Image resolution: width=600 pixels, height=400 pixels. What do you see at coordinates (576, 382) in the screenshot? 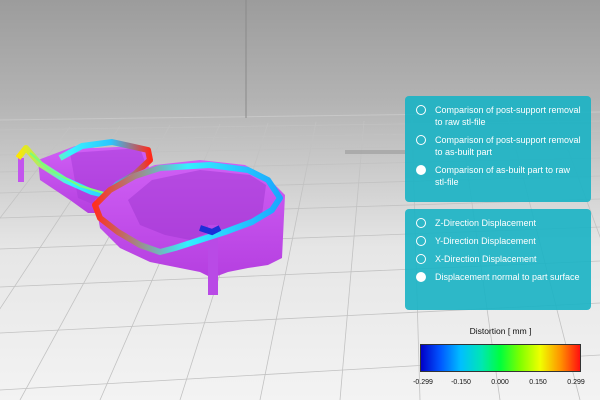
I see `legend-tick: 0.299` at bounding box center [576, 382].